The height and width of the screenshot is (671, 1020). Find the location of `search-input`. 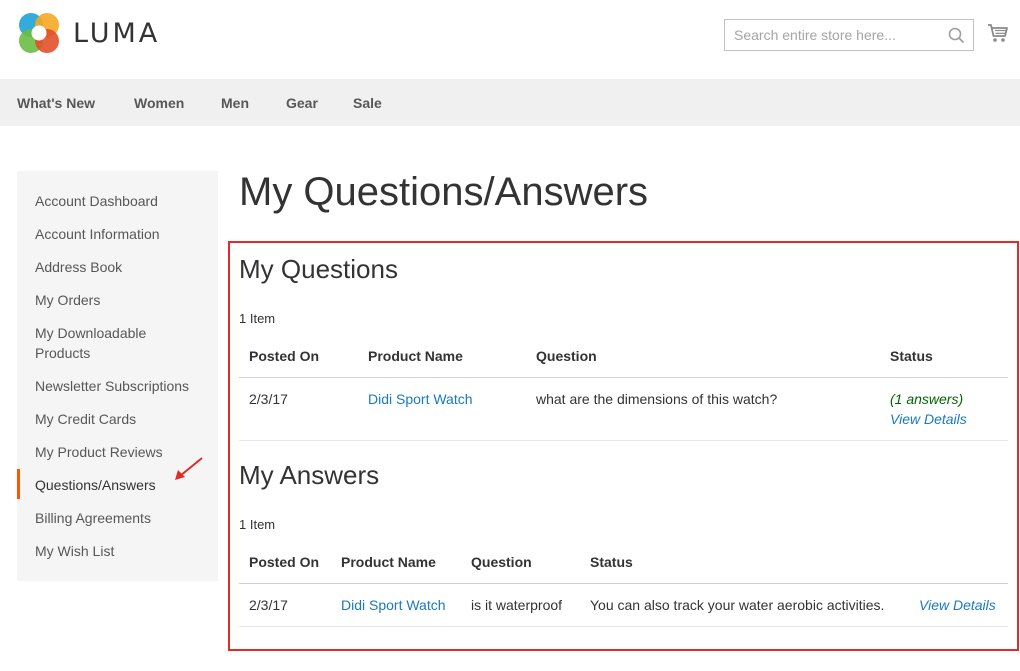

search-input is located at coordinates (830, 35).